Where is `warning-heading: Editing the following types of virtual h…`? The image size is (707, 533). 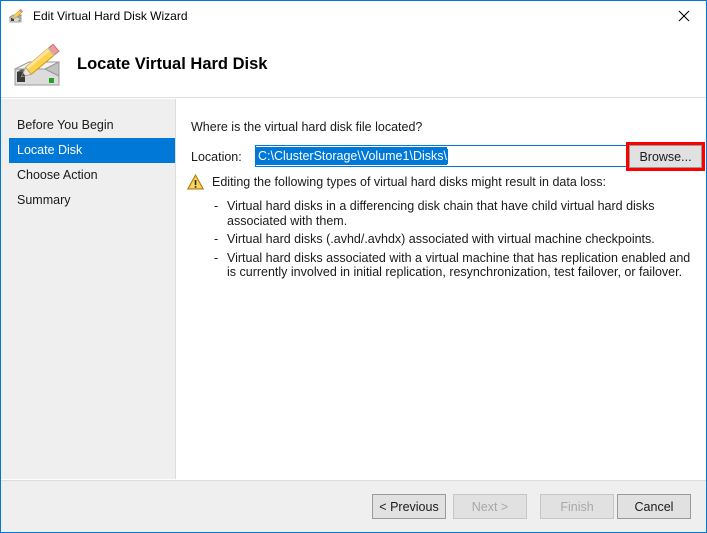
warning-heading: Editing the following types of virtual h… is located at coordinates (409, 182).